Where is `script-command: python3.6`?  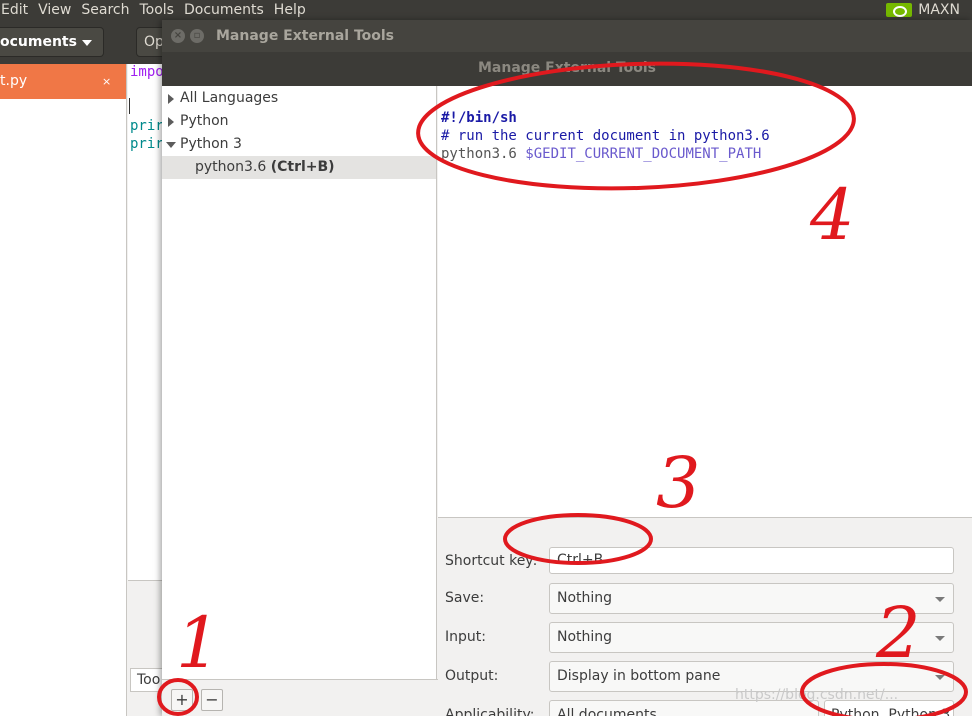 script-command: python3.6 is located at coordinates (479, 154).